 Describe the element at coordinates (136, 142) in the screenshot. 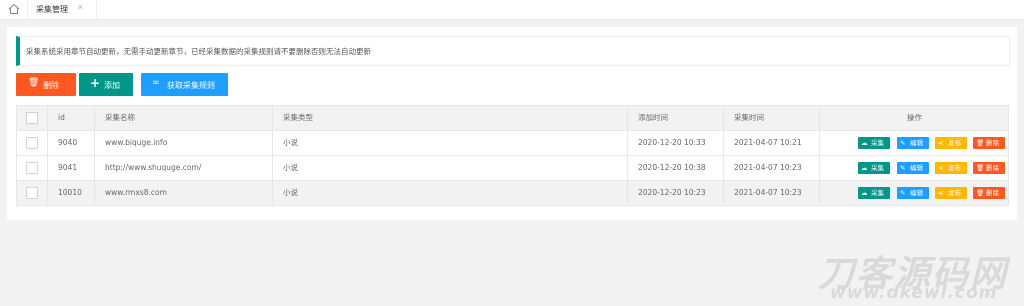

I see `row-name: www.biquge.info` at that location.